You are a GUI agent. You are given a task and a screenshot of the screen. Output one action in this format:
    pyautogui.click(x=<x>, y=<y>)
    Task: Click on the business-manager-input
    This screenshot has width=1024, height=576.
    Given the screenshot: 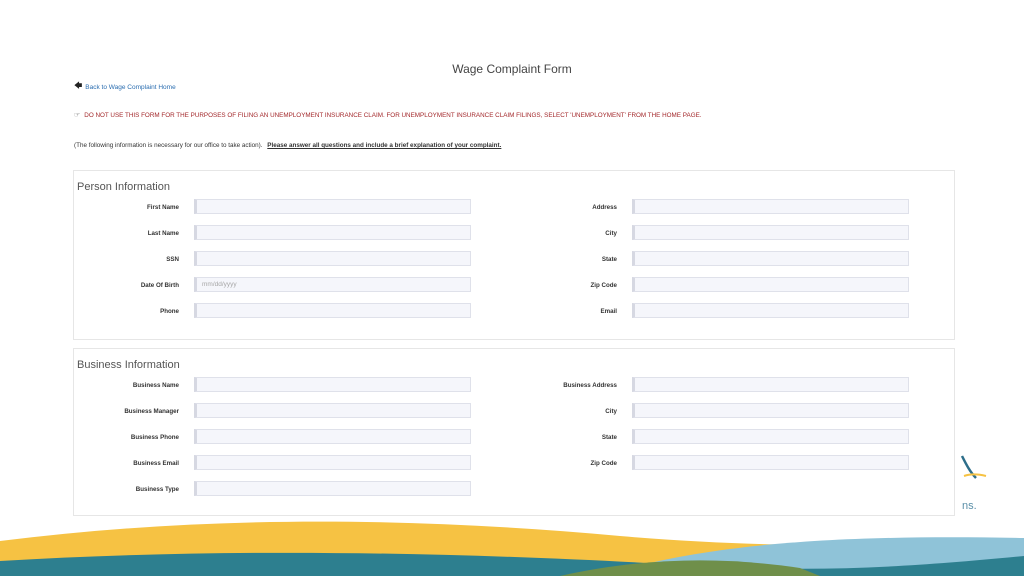 What is the action you would take?
    pyautogui.click(x=332, y=410)
    